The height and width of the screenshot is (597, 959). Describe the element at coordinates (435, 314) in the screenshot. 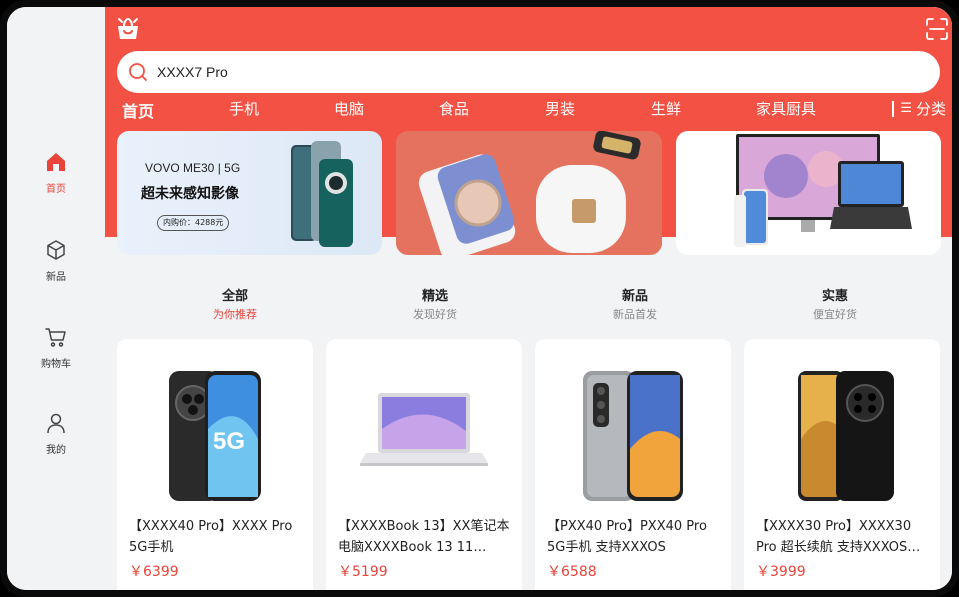

I see `tab-subtitle: 发现好货` at that location.